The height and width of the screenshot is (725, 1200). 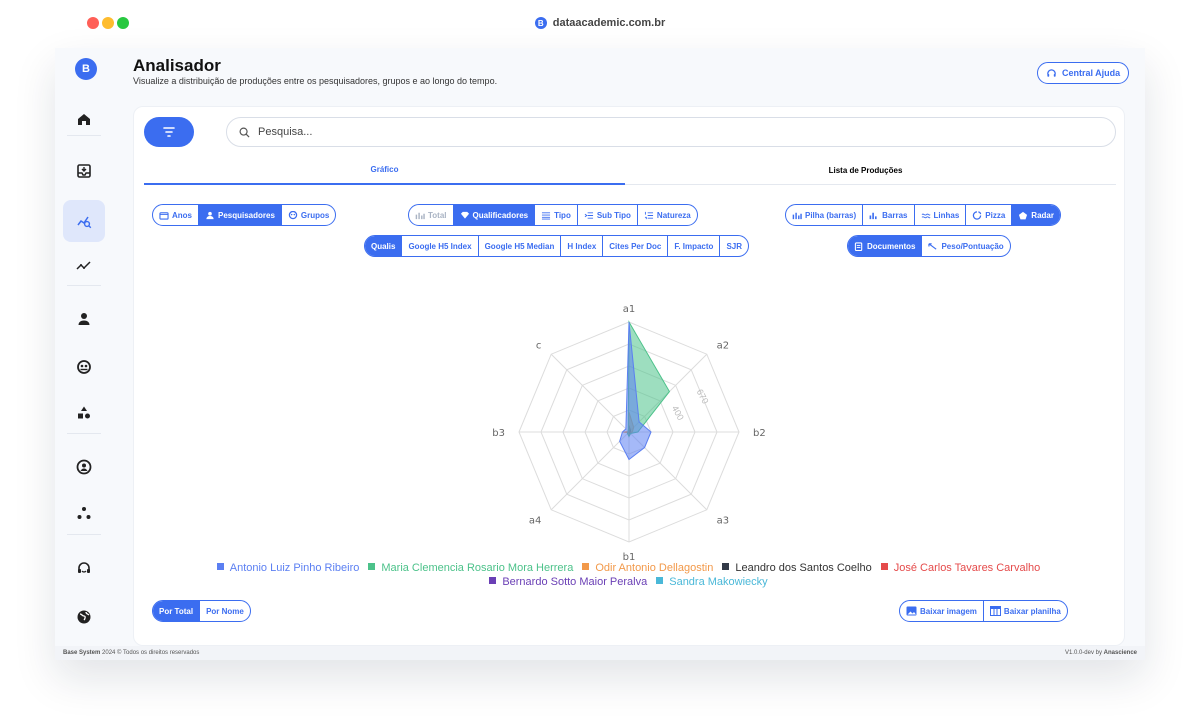 I want to click on sidebar-item-account, so click(x=84, y=467).